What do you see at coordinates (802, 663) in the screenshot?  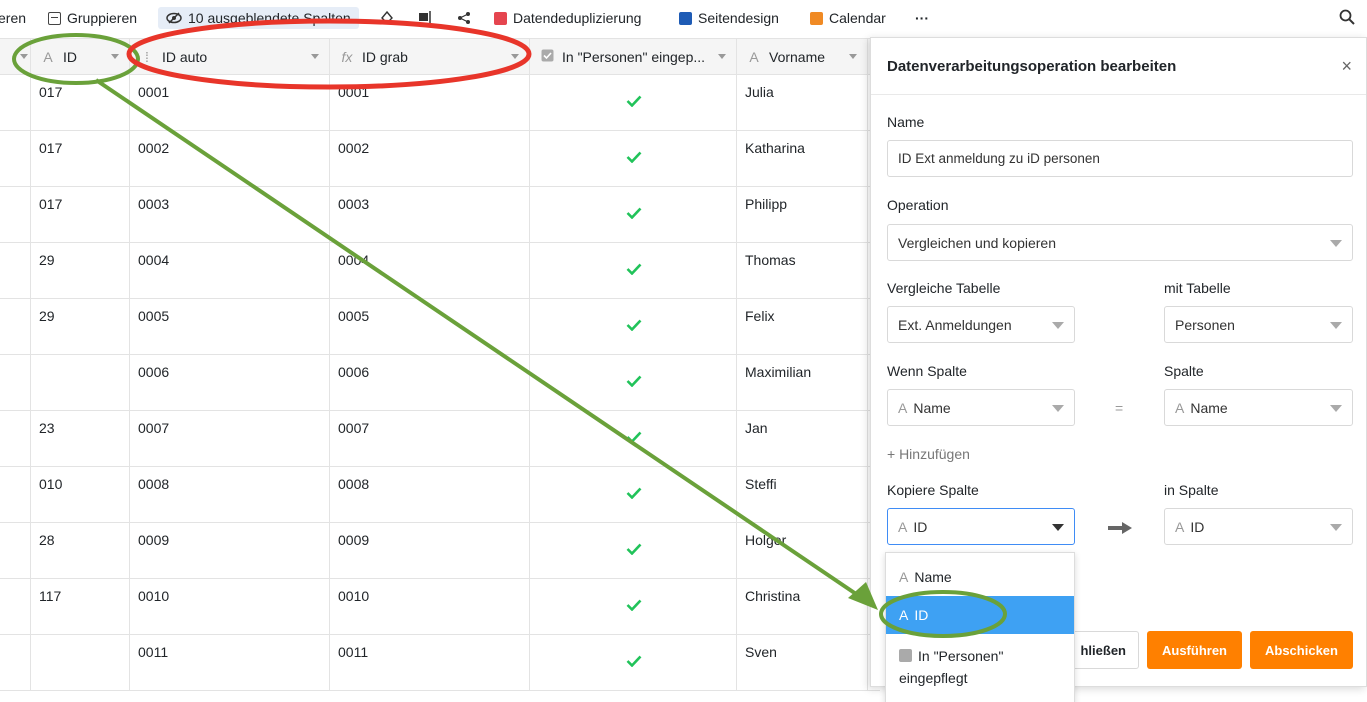 I see `cell-vorname: Sven` at bounding box center [802, 663].